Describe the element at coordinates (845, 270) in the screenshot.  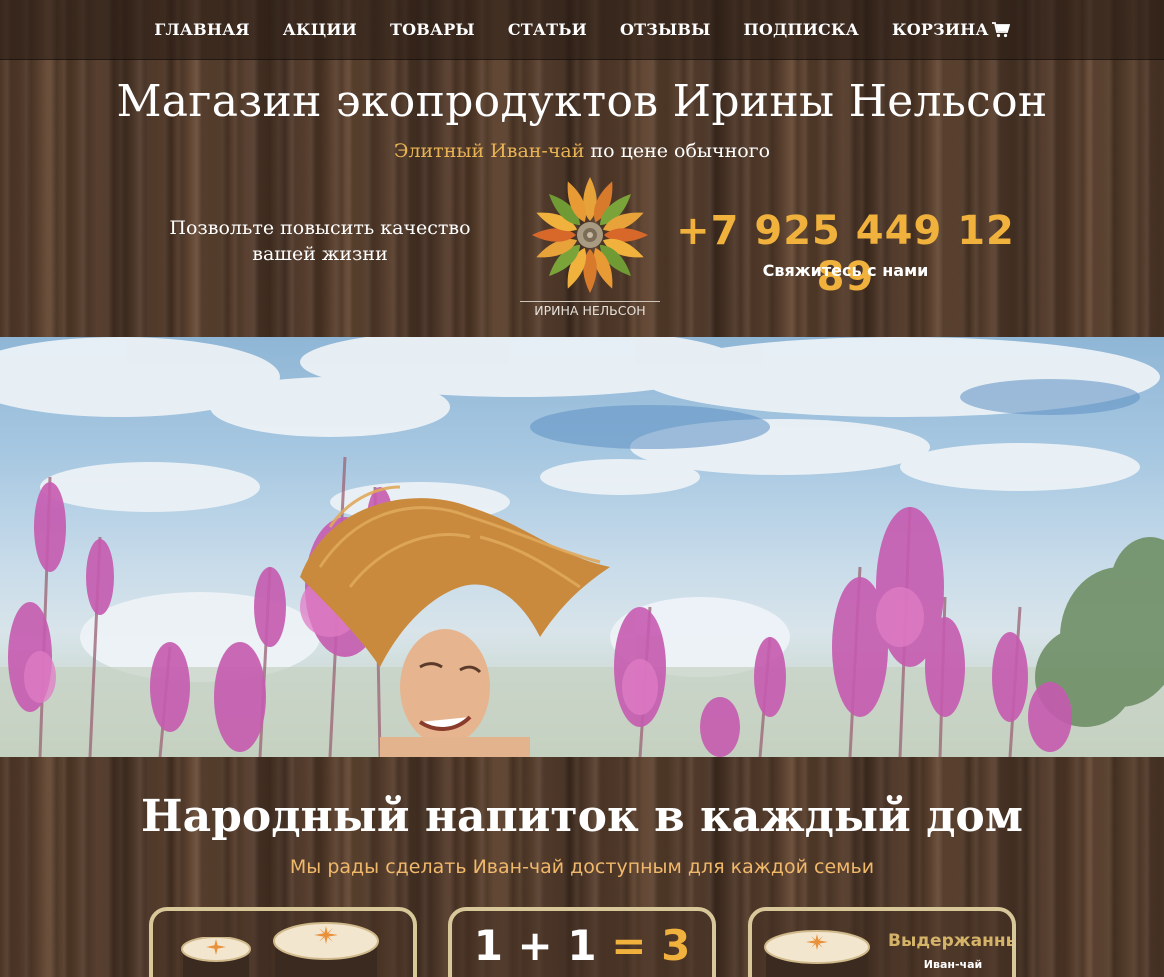
I see `contact-label: Свяжитесь с нами` at that location.